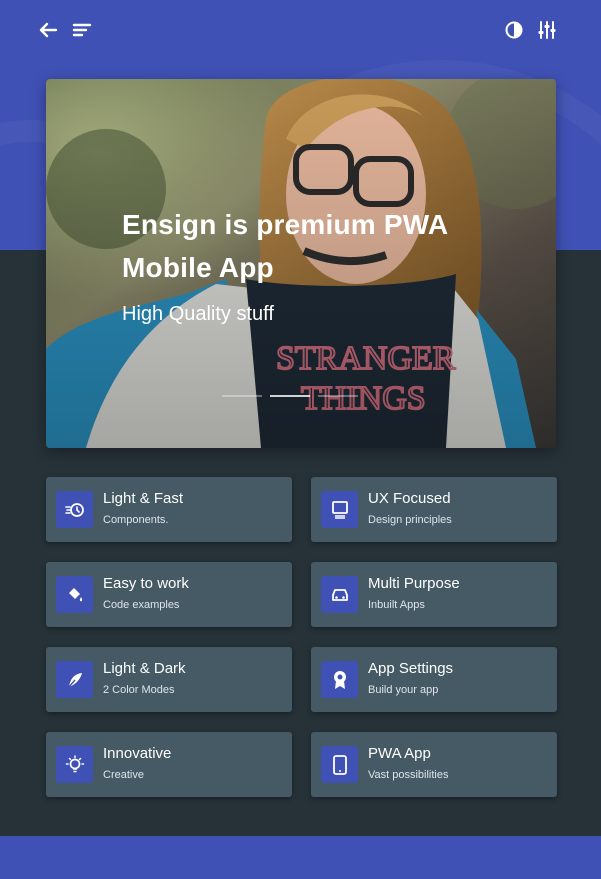 The image size is (601, 879). Describe the element at coordinates (169, 679) in the screenshot. I see `feature-card-light-dark: Light & Dark 2 Color Modes` at that location.